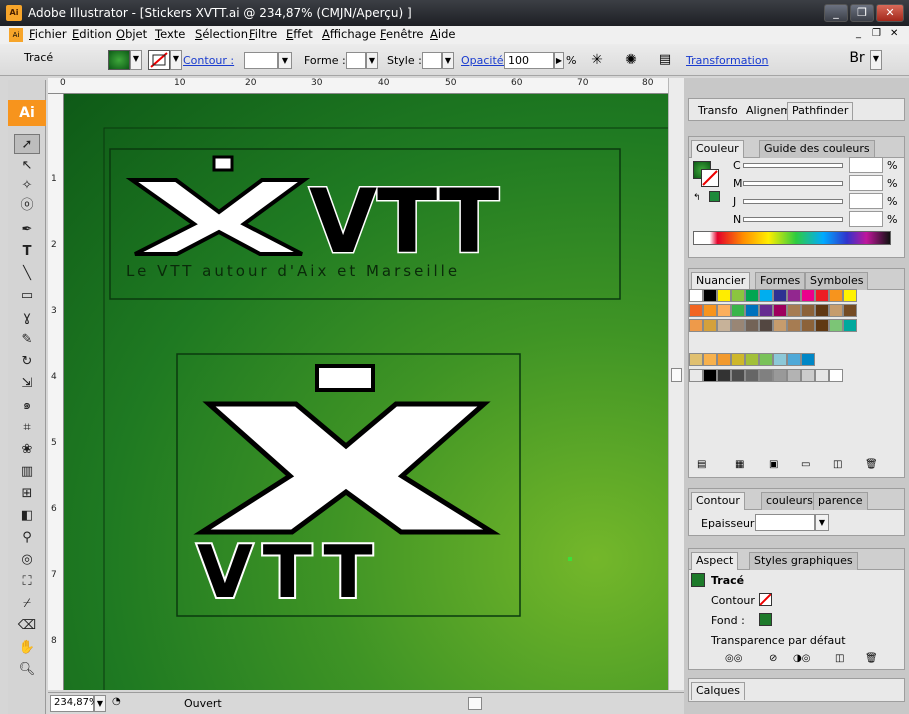  What do you see at coordinates (714, 196) in the screenshot?
I see `last-color-swatch` at bounding box center [714, 196].